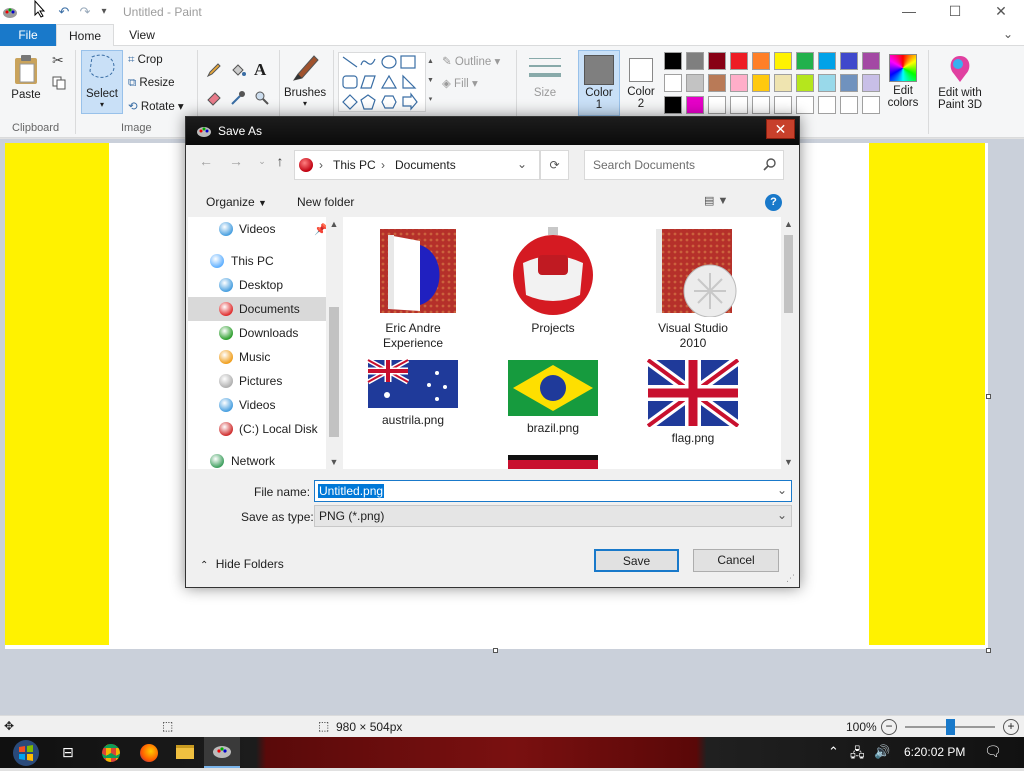 This screenshot has width=1024, height=771. What do you see at coordinates (736, 560) in the screenshot?
I see `cancel-button: Cancel` at bounding box center [736, 560].